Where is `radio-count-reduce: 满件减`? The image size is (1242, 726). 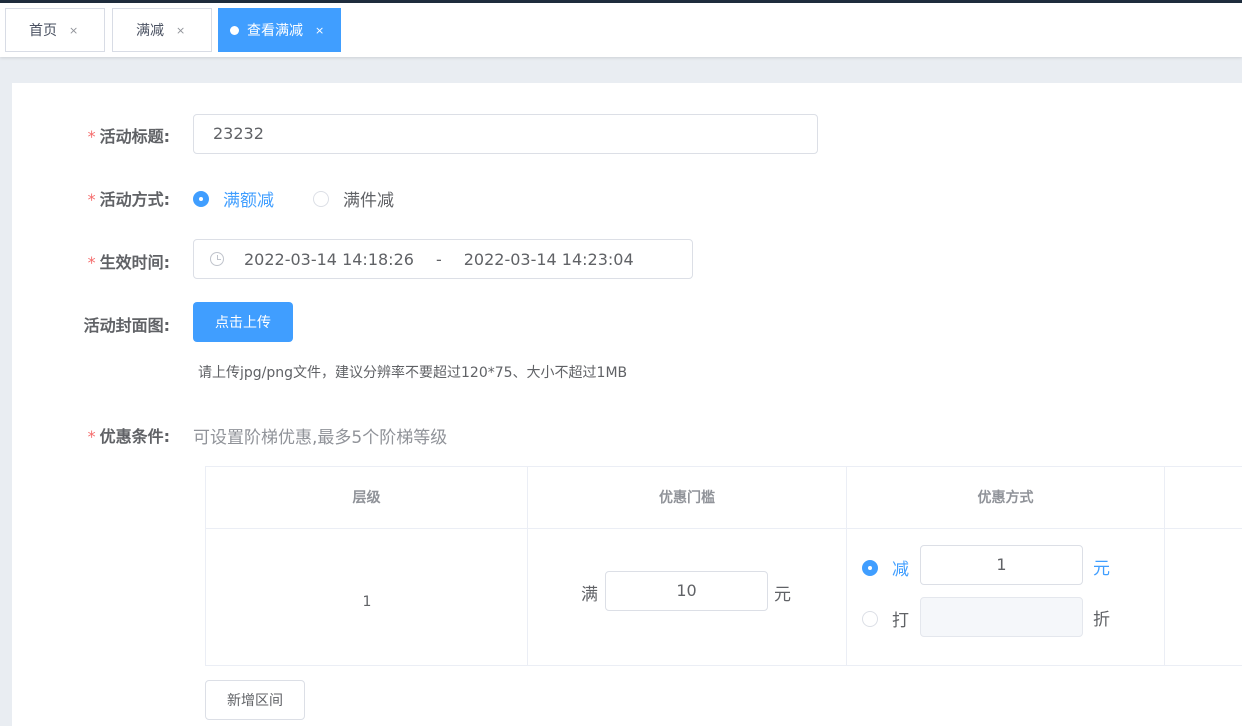 radio-count-reduce: 满件减 is located at coordinates (353, 198).